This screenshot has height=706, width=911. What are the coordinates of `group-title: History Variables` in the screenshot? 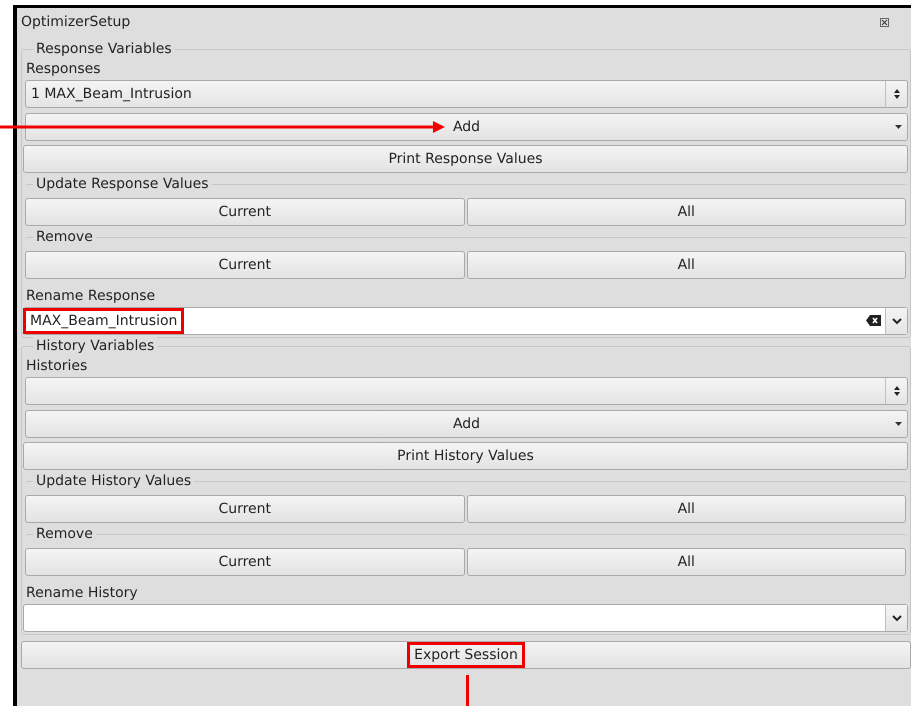 It's located at (95, 346).